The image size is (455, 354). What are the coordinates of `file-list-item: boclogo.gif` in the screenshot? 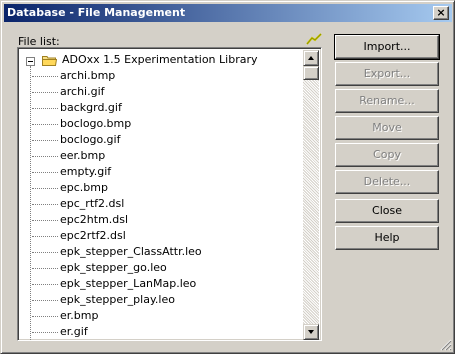 It's located at (76, 140).